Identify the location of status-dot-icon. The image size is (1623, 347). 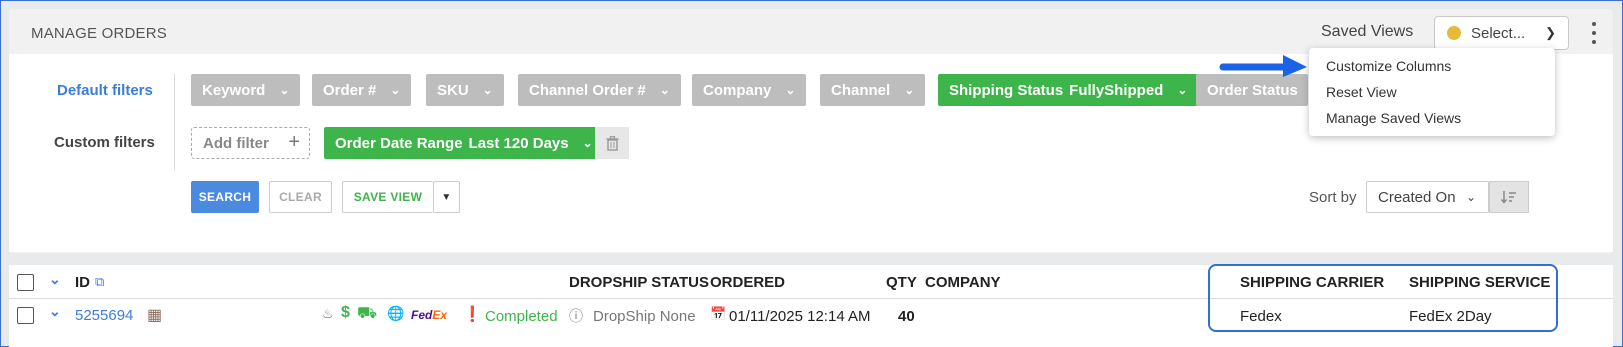
(1454, 33).